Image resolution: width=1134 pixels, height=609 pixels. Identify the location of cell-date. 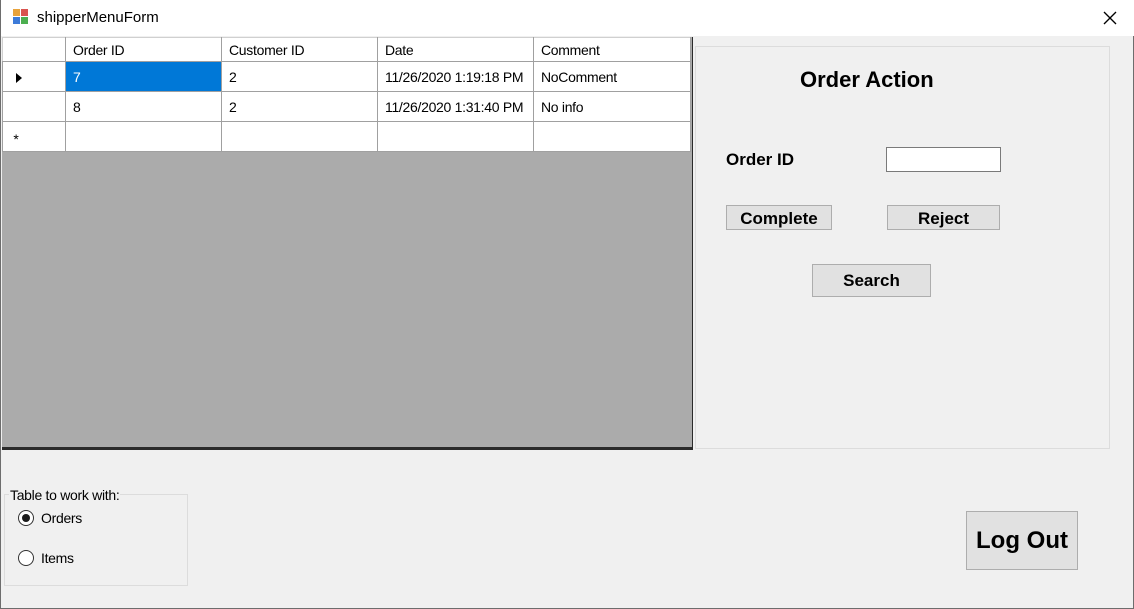
(455, 136).